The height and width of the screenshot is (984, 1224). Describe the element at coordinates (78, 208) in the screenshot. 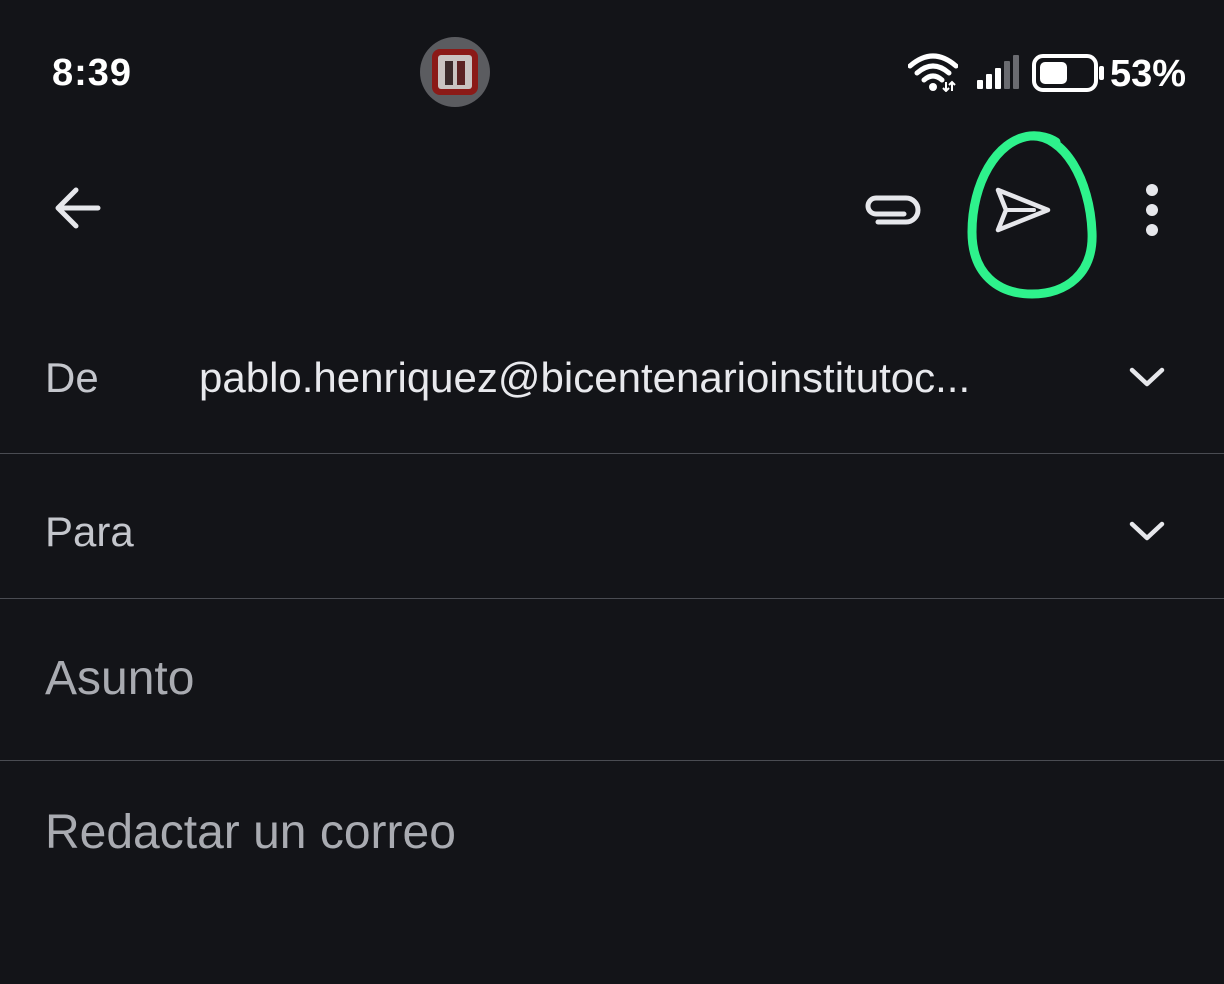

I see `back-arrow-icon` at that location.